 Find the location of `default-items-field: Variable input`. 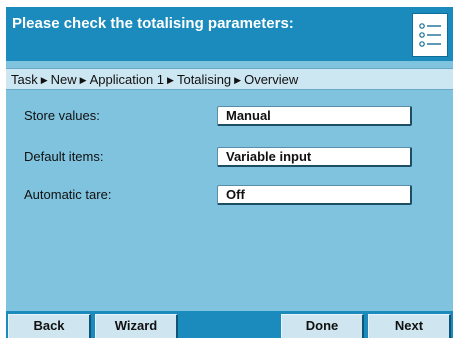

default-items-field: Variable input is located at coordinates (314, 157).